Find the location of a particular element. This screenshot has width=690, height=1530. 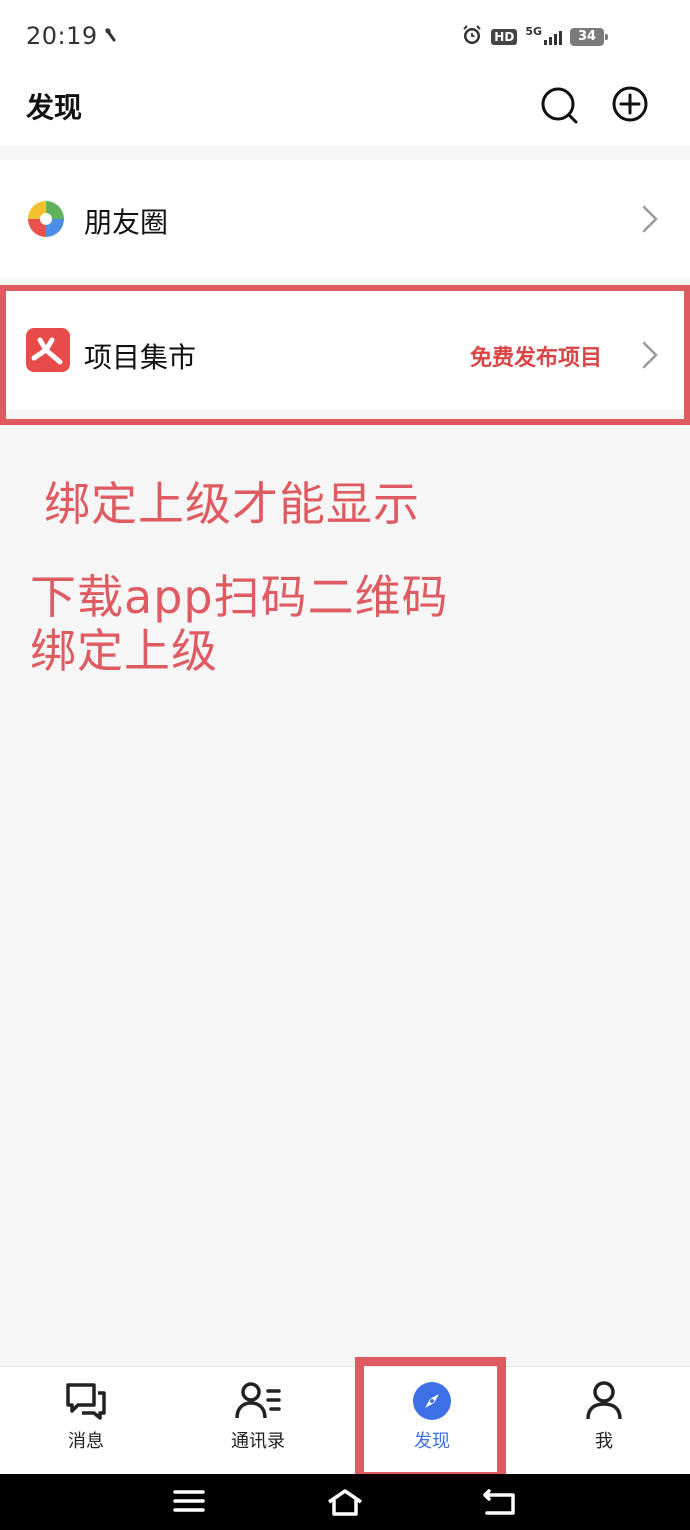

tab-label: 发现 is located at coordinates (432, 1441).